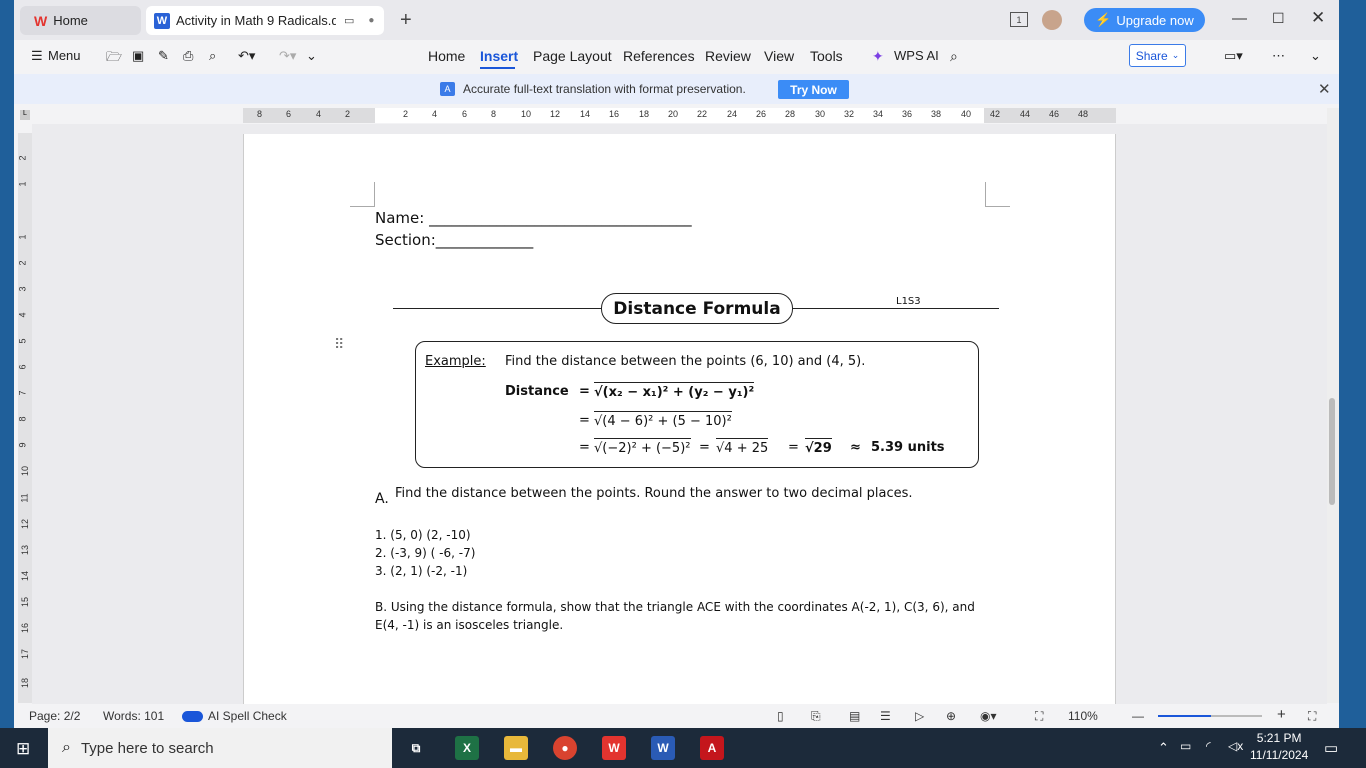 The height and width of the screenshot is (768, 1366). What do you see at coordinates (406, 20) in the screenshot?
I see `new-tab-button: +` at bounding box center [406, 20].